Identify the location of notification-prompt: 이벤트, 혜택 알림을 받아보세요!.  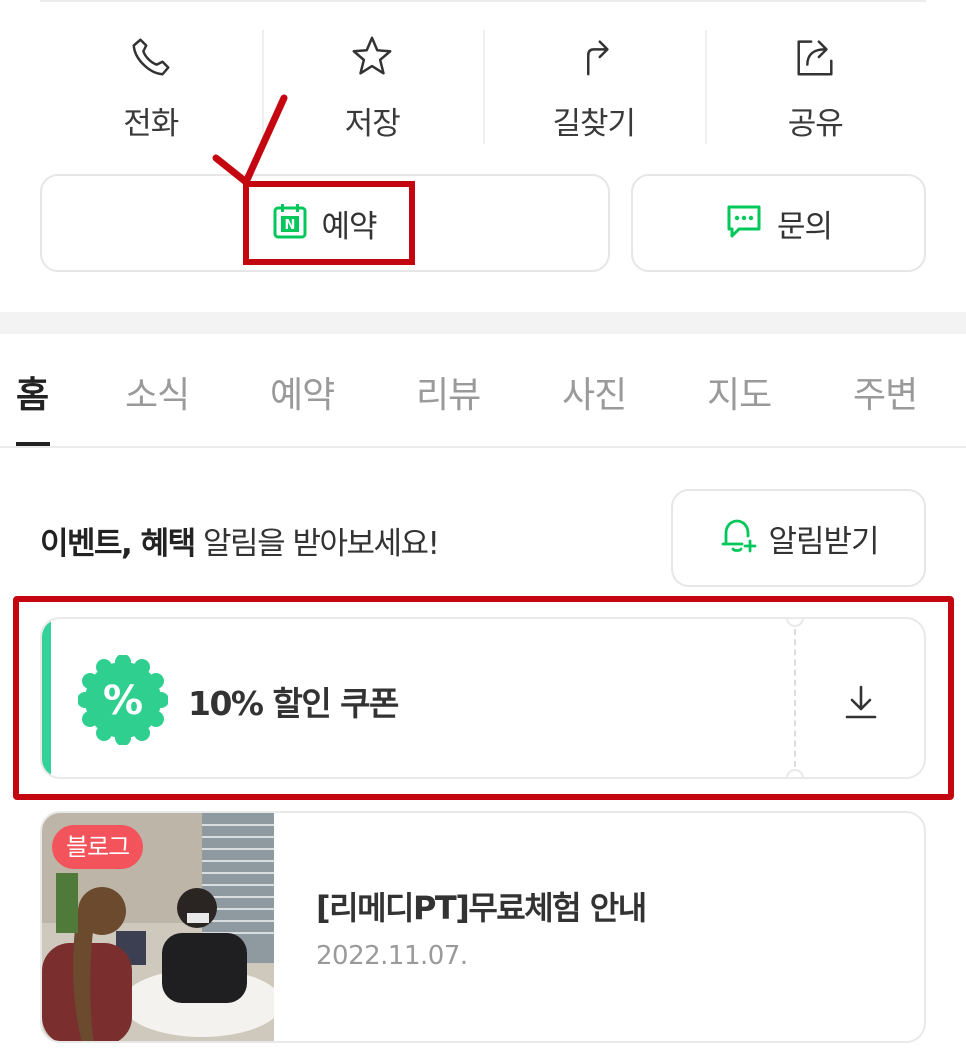
(240, 540).